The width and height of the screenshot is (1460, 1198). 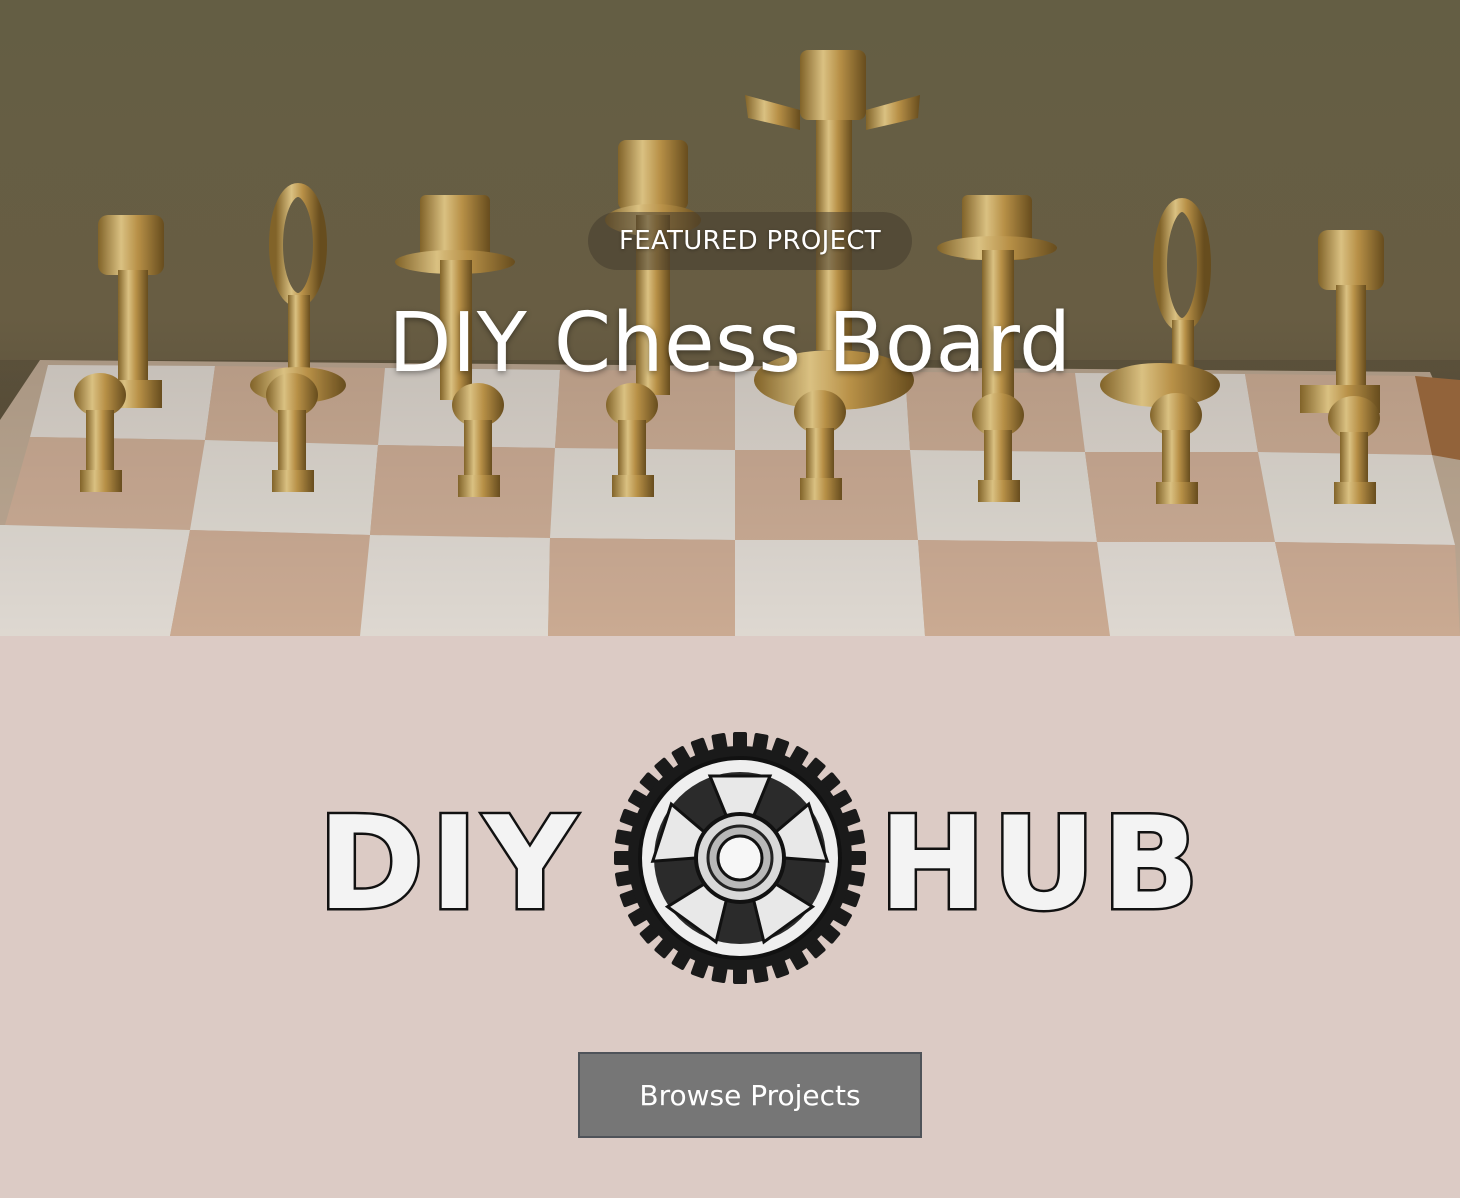 I want to click on logo-word-left: DIY, so click(x=450, y=864).